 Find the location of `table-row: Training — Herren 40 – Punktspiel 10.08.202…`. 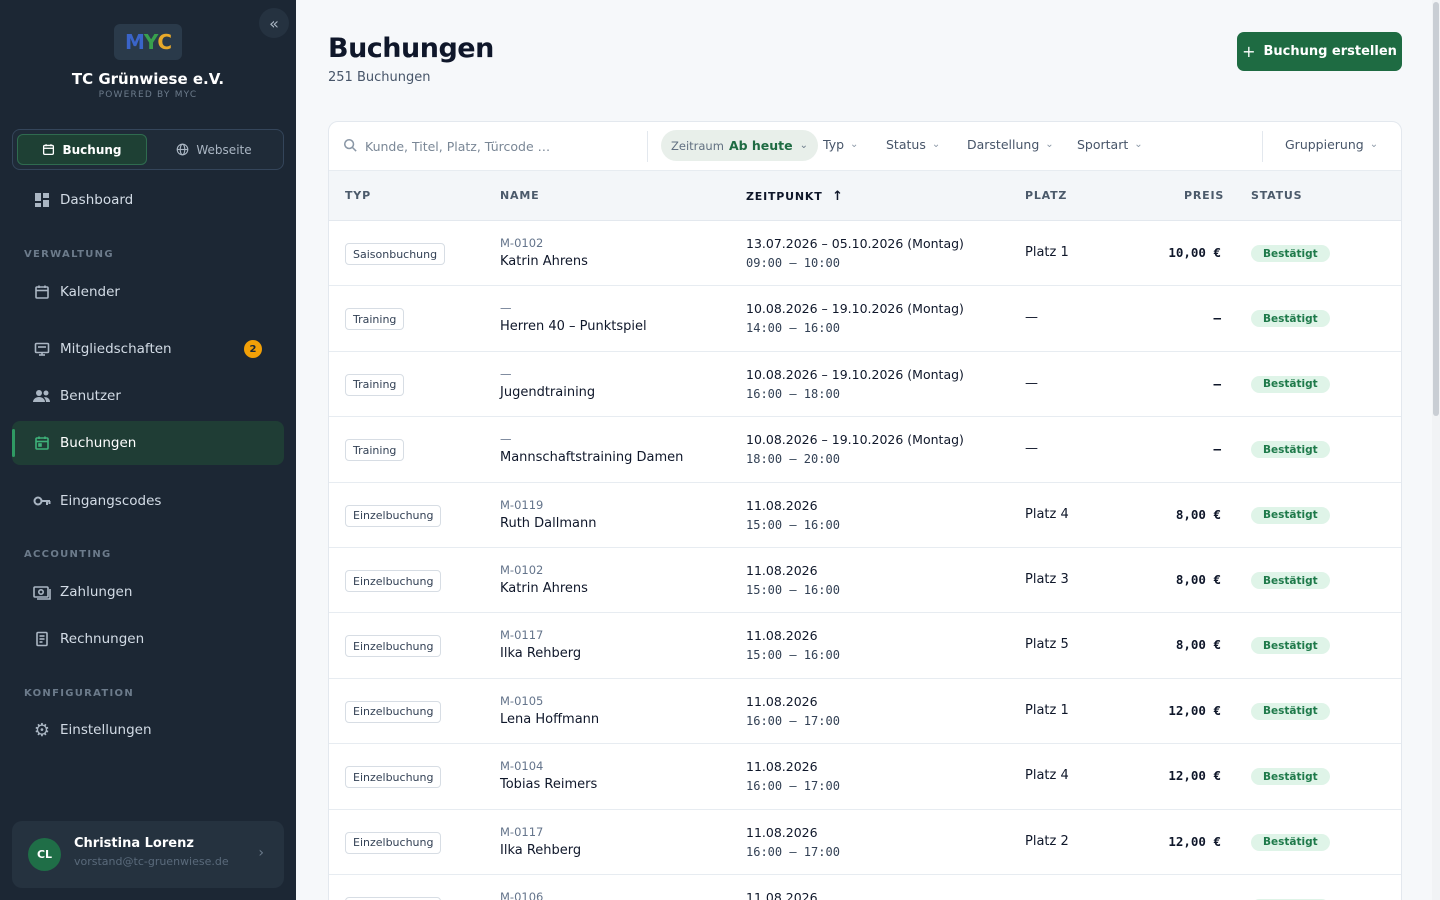

table-row: Training — Herren 40 – Punktspiel 10.08.202… is located at coordinates (865, 319).